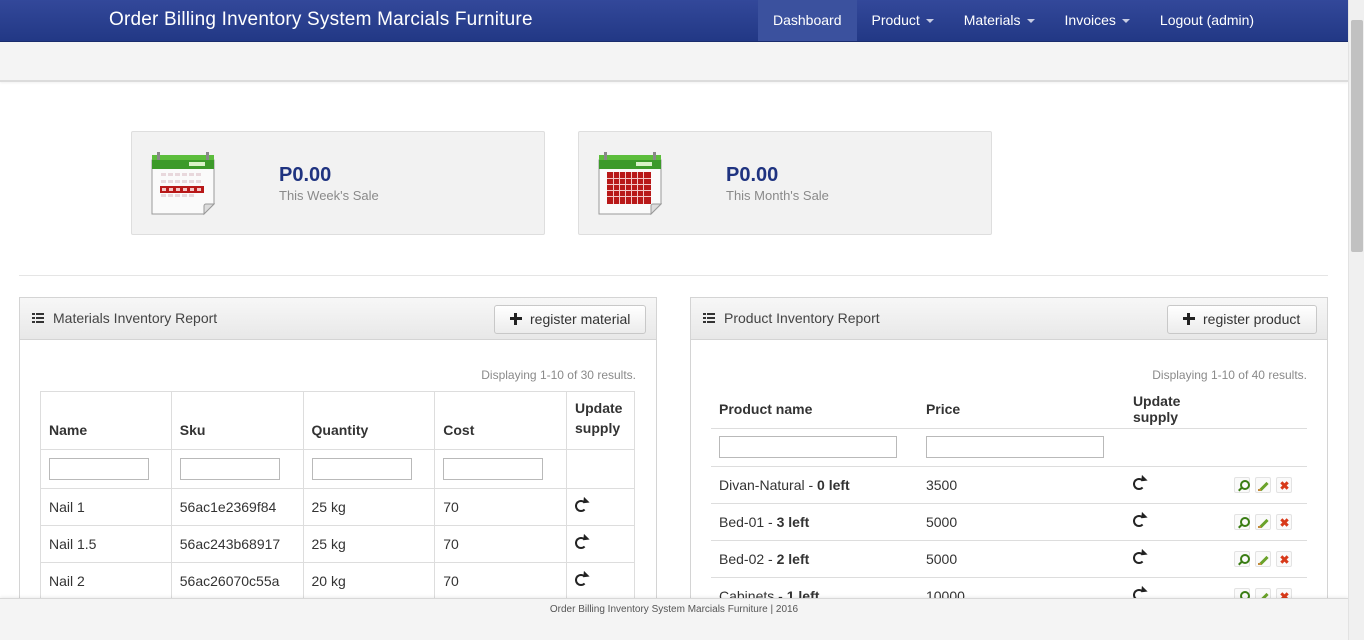  I want to click on filter-row, so click(1009, 446).